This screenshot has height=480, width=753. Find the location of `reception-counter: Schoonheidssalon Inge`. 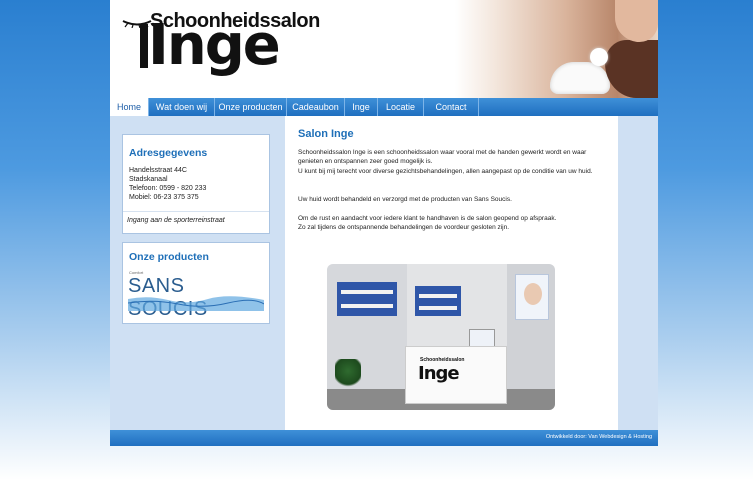

reception-counter: Schoonheidssalon Inge is located at coordinates (456, 375).